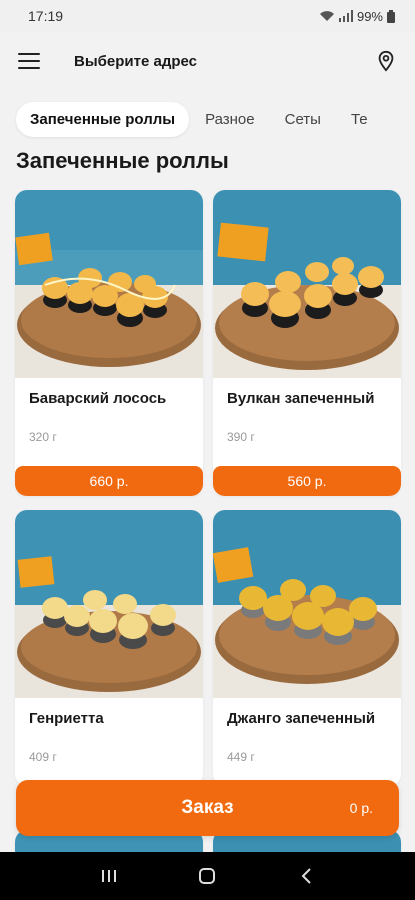 The height and width of the screenshot is (900, 415). I want to click on location-pin-icon, so click(386, 61).